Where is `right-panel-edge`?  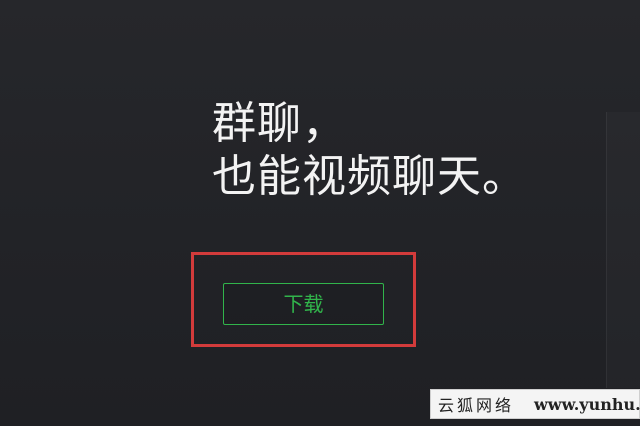 right-panel-edge is located at coordinates (623, 250).